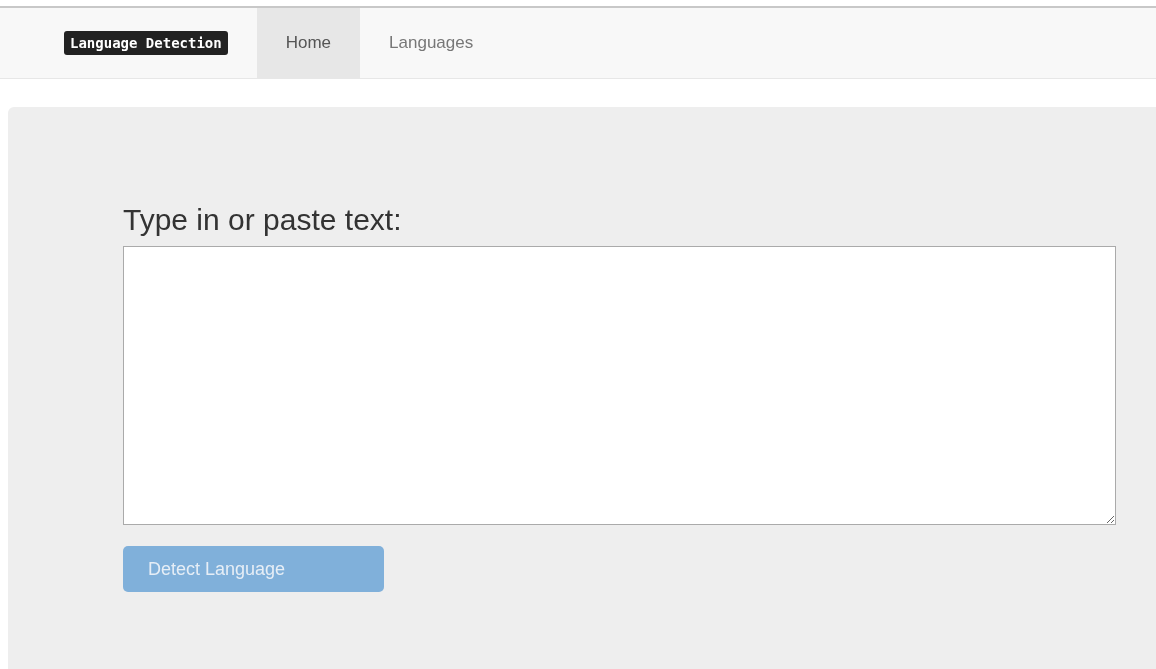  What do you see at coordinates (308, 43) in the screenshot?
I see `nav-tab: Home` at bounding box center [308, 43].